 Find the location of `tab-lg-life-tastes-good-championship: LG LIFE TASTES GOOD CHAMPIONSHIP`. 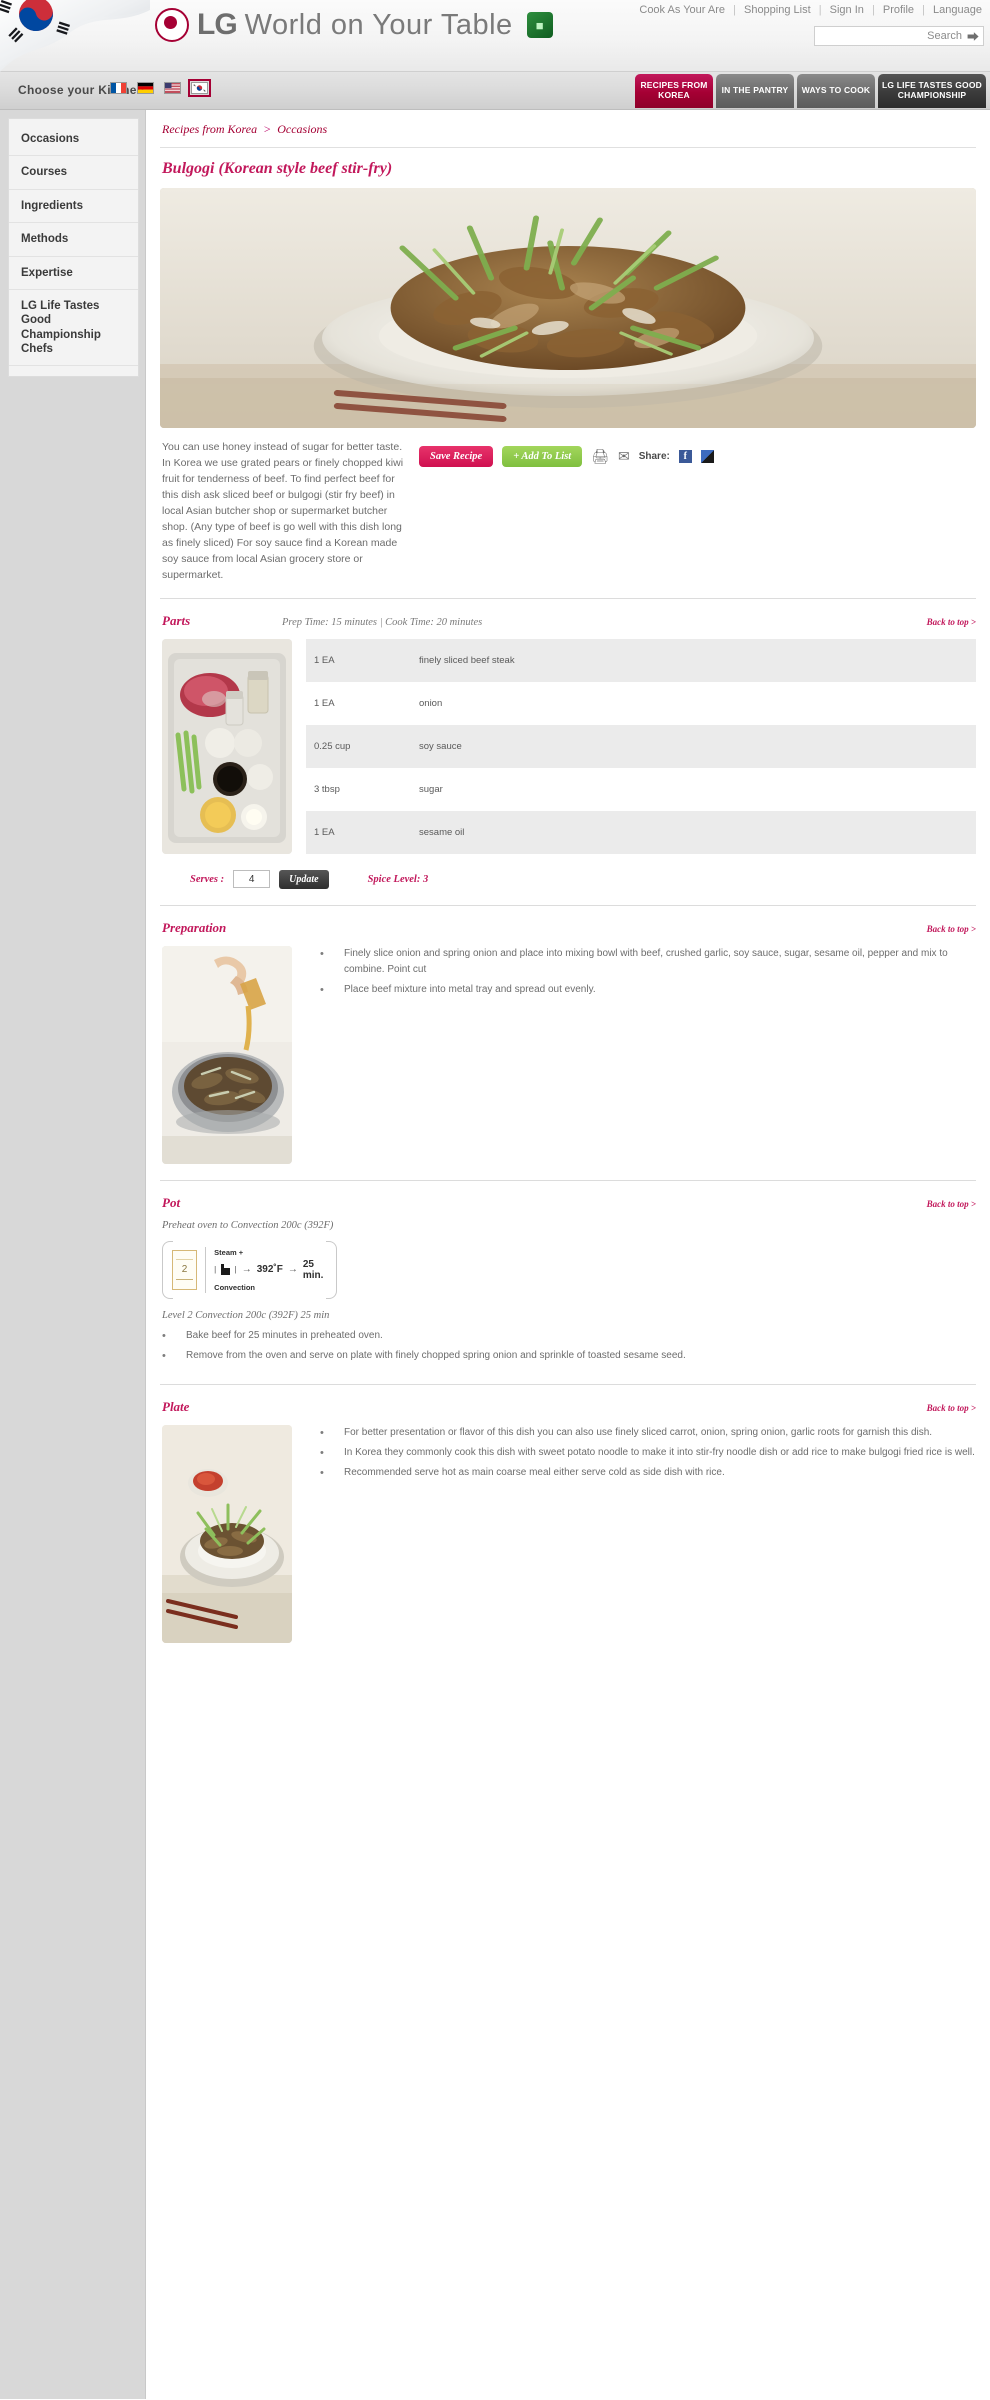

tab-lg-life-tastes-good-championship: LG LIFE TASTES GOOD CHAMPIONSHIP is located at coordinates (932, 91).